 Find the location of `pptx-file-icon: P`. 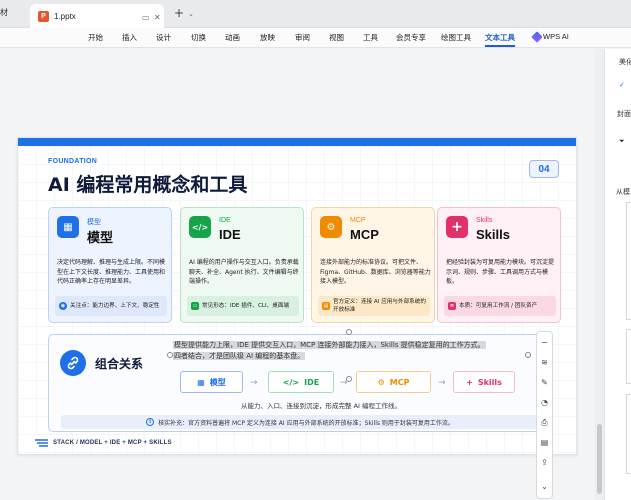

pptx-file-icon: P is located at coordinates (43, 16).